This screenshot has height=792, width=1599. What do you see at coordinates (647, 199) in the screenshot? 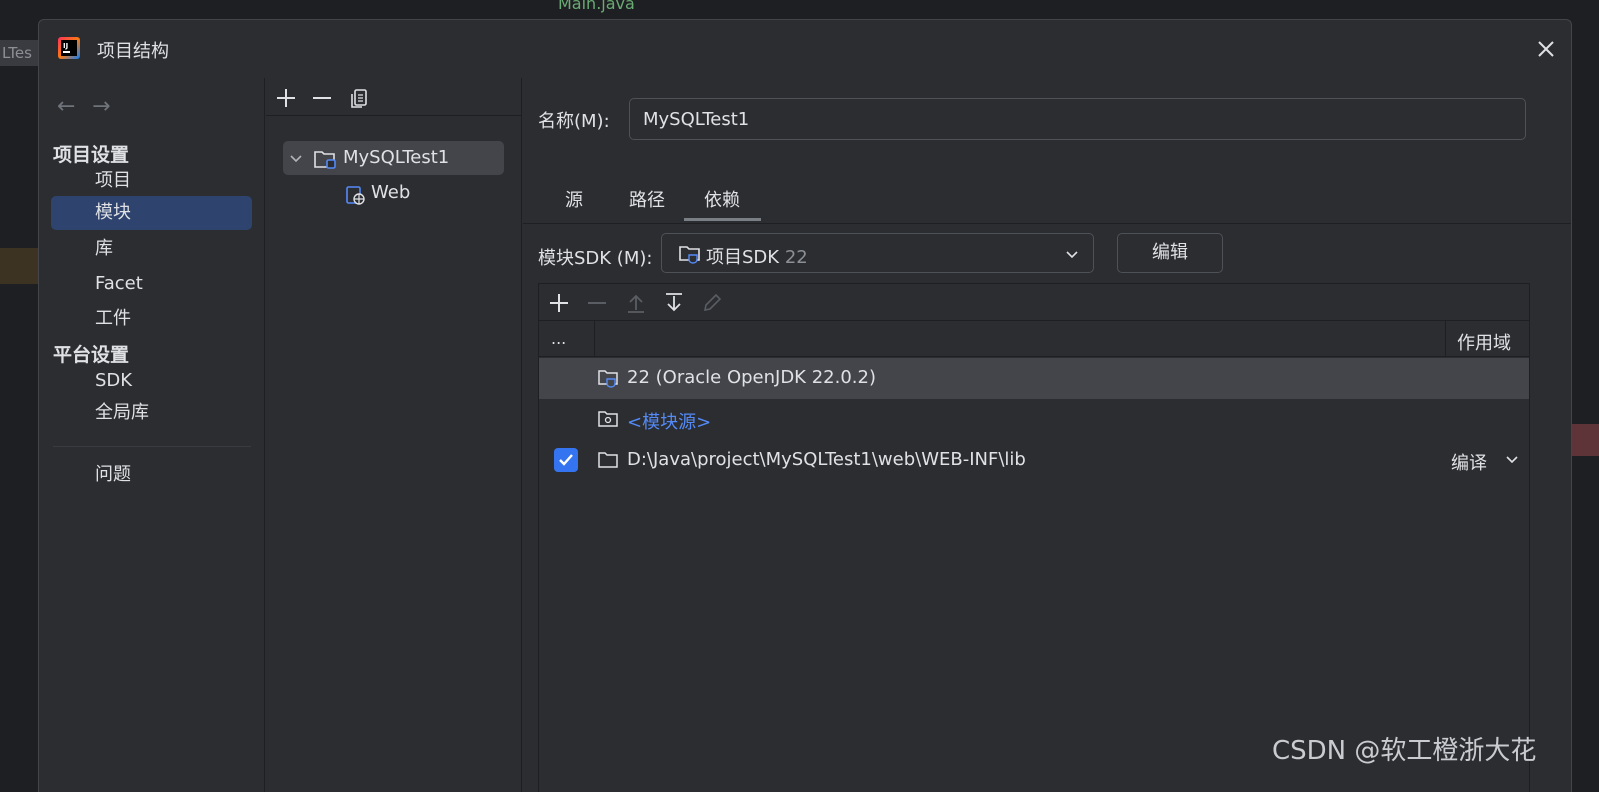
I see `tab-paths: 路径` at bounding box center [647, 199].